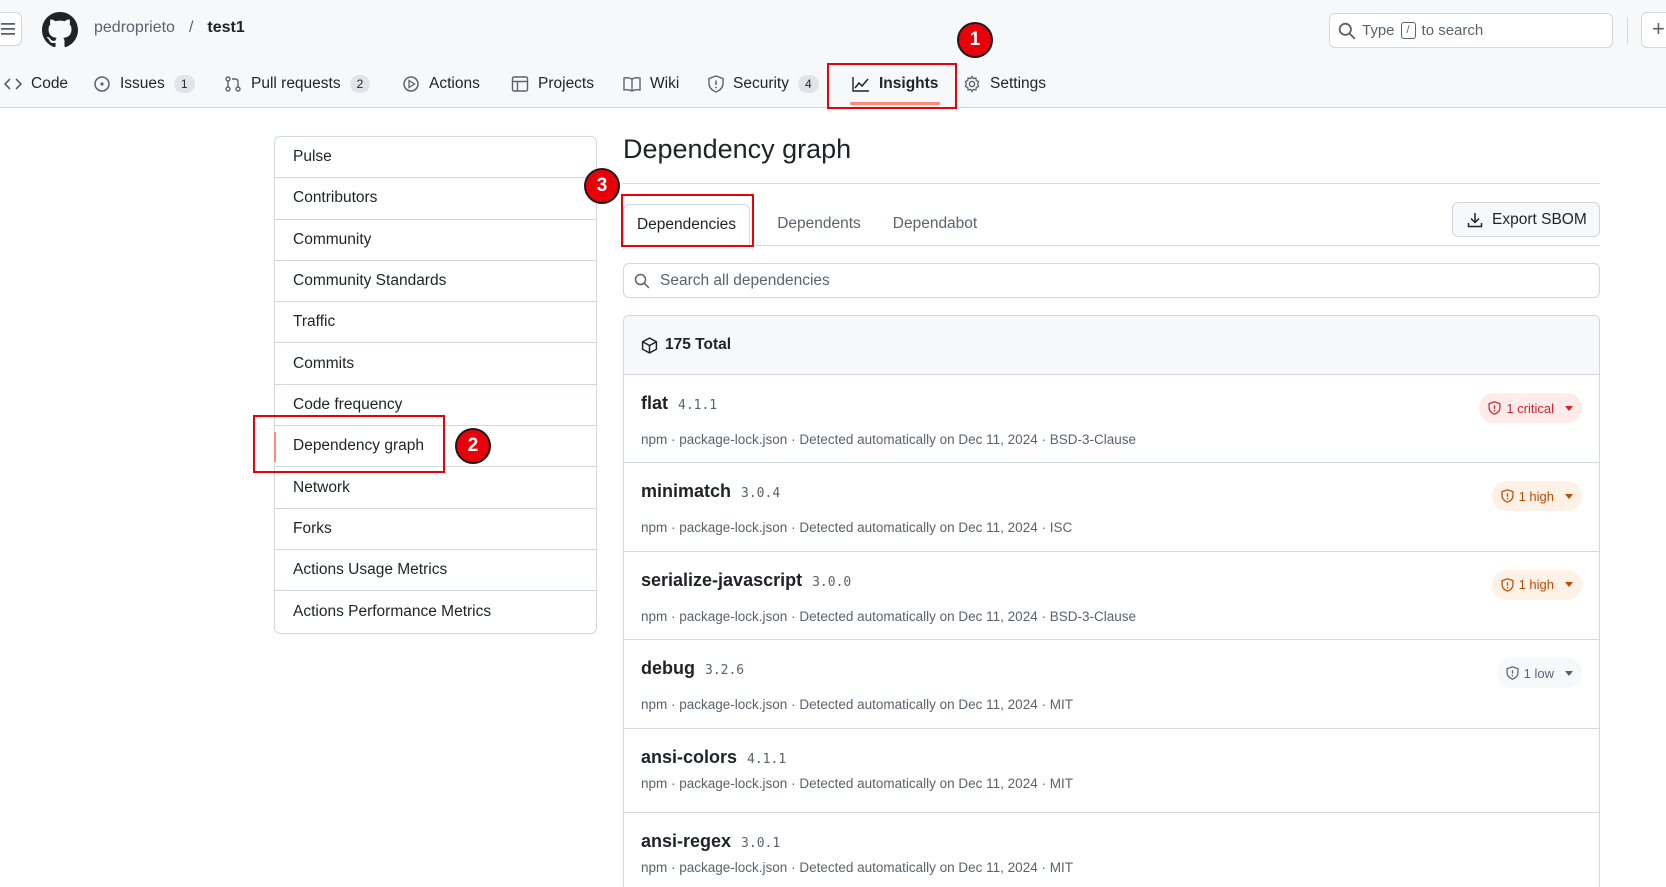  Describe the element at coordinates (435, 611) in the screenshot. I see `sidebar-item-actions-performance-metrics: Actions Performance Metrics` at that location.